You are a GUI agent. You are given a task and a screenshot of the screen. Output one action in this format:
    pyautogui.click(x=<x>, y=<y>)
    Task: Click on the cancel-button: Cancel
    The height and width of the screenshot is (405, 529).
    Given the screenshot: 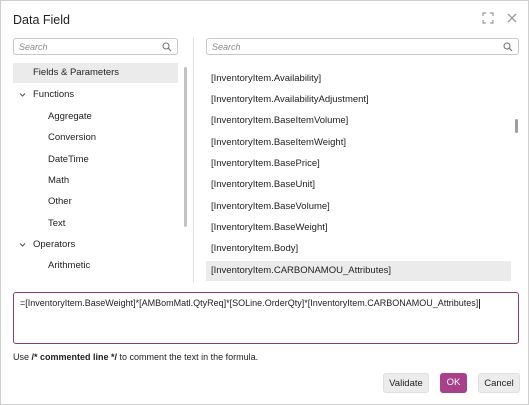 What is the action you would take?
    pyautogui.click(x=499, y=383)
    